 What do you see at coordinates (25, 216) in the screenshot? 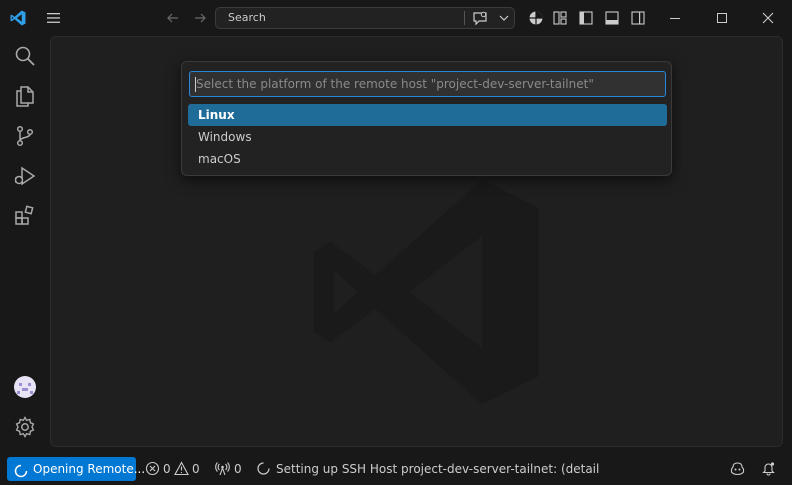
I see `extensions-icon` at bounding box center [25, 216].